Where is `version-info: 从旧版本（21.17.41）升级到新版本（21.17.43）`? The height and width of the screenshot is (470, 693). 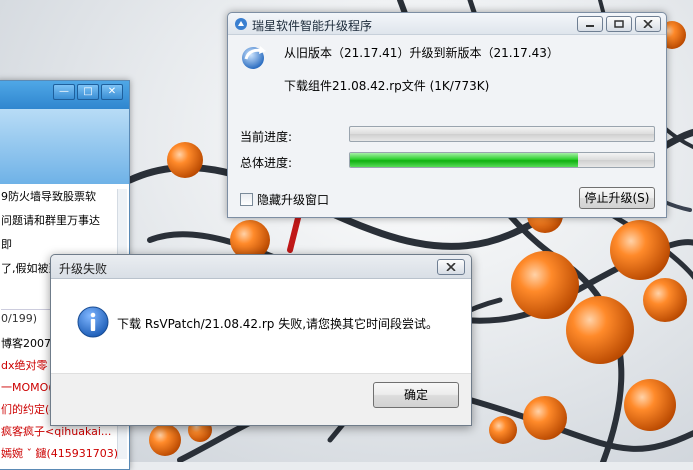
version-info: 从旧版本（21.17.41）升级到新版本（21.17.43） is located at coordinates (421, 53).